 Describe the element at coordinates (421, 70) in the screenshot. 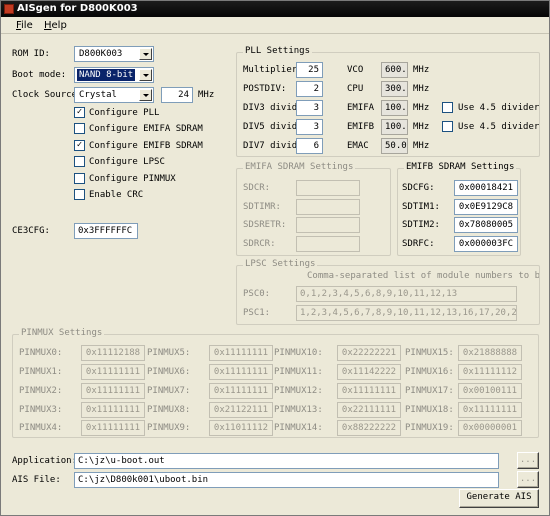

I see `vco-unit: MHz` at that location.